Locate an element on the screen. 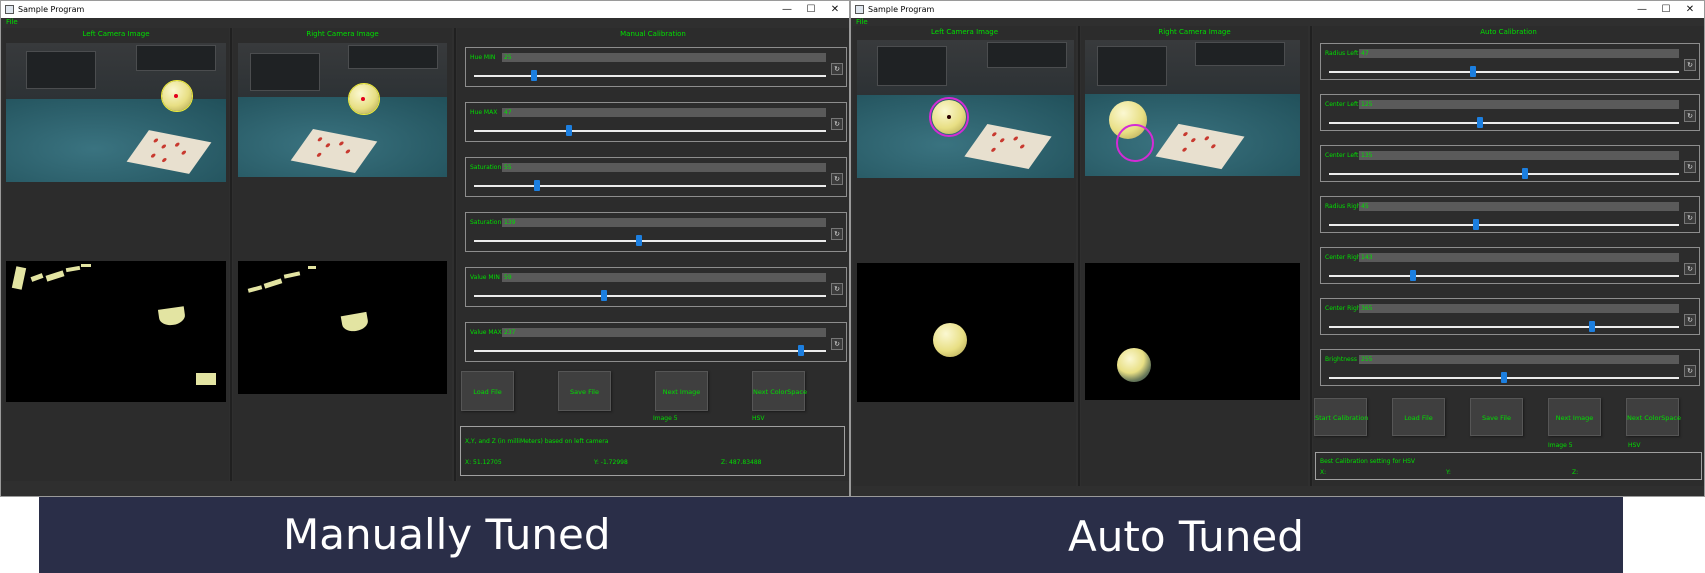 The width and height of the screenshot is (1705, 573). left-mask-image is located at coordinates (965, 332).